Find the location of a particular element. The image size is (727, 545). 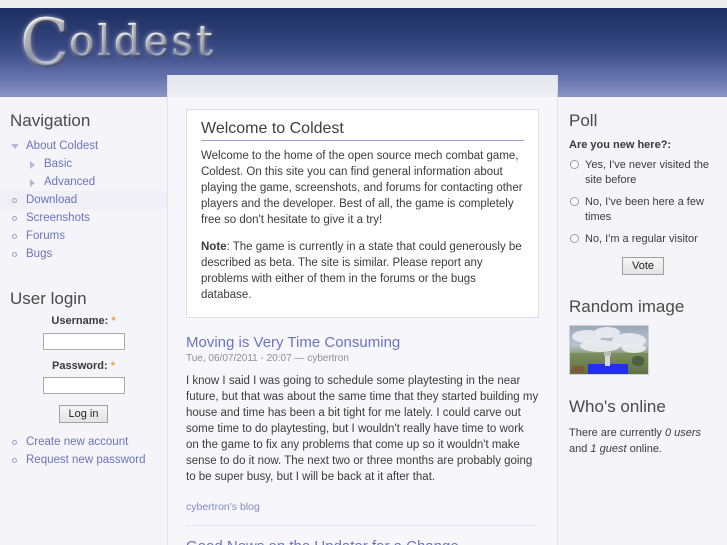

navigation-block-title: Navigation is located at coordinates (50, 120).